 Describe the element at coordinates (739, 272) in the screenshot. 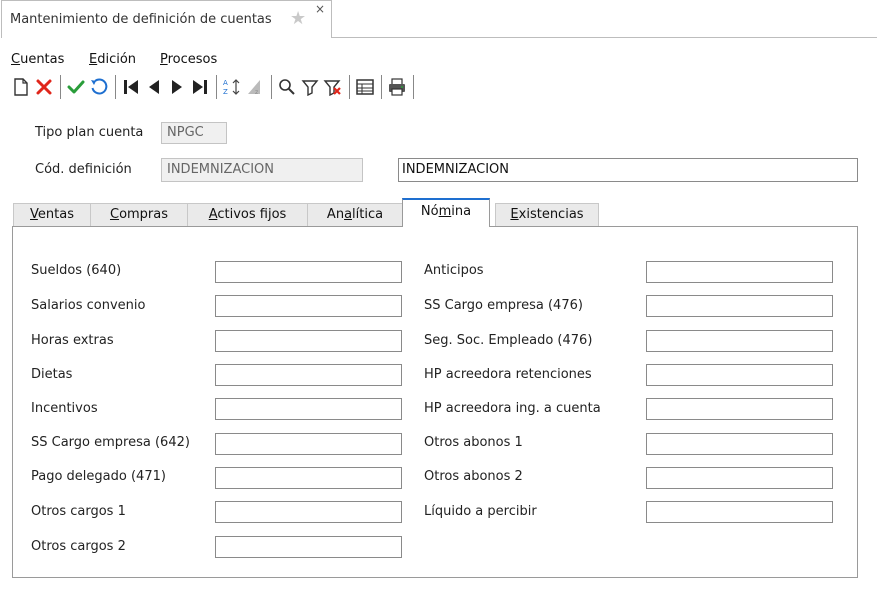

I see `anticipos-input` at that location.